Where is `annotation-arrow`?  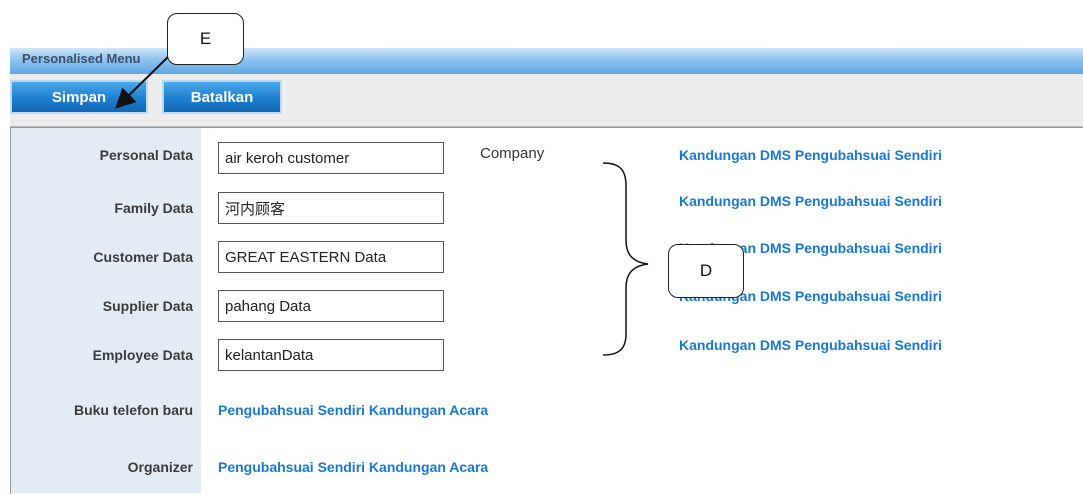
annotation-arrow is located at coordinates (144, 80).